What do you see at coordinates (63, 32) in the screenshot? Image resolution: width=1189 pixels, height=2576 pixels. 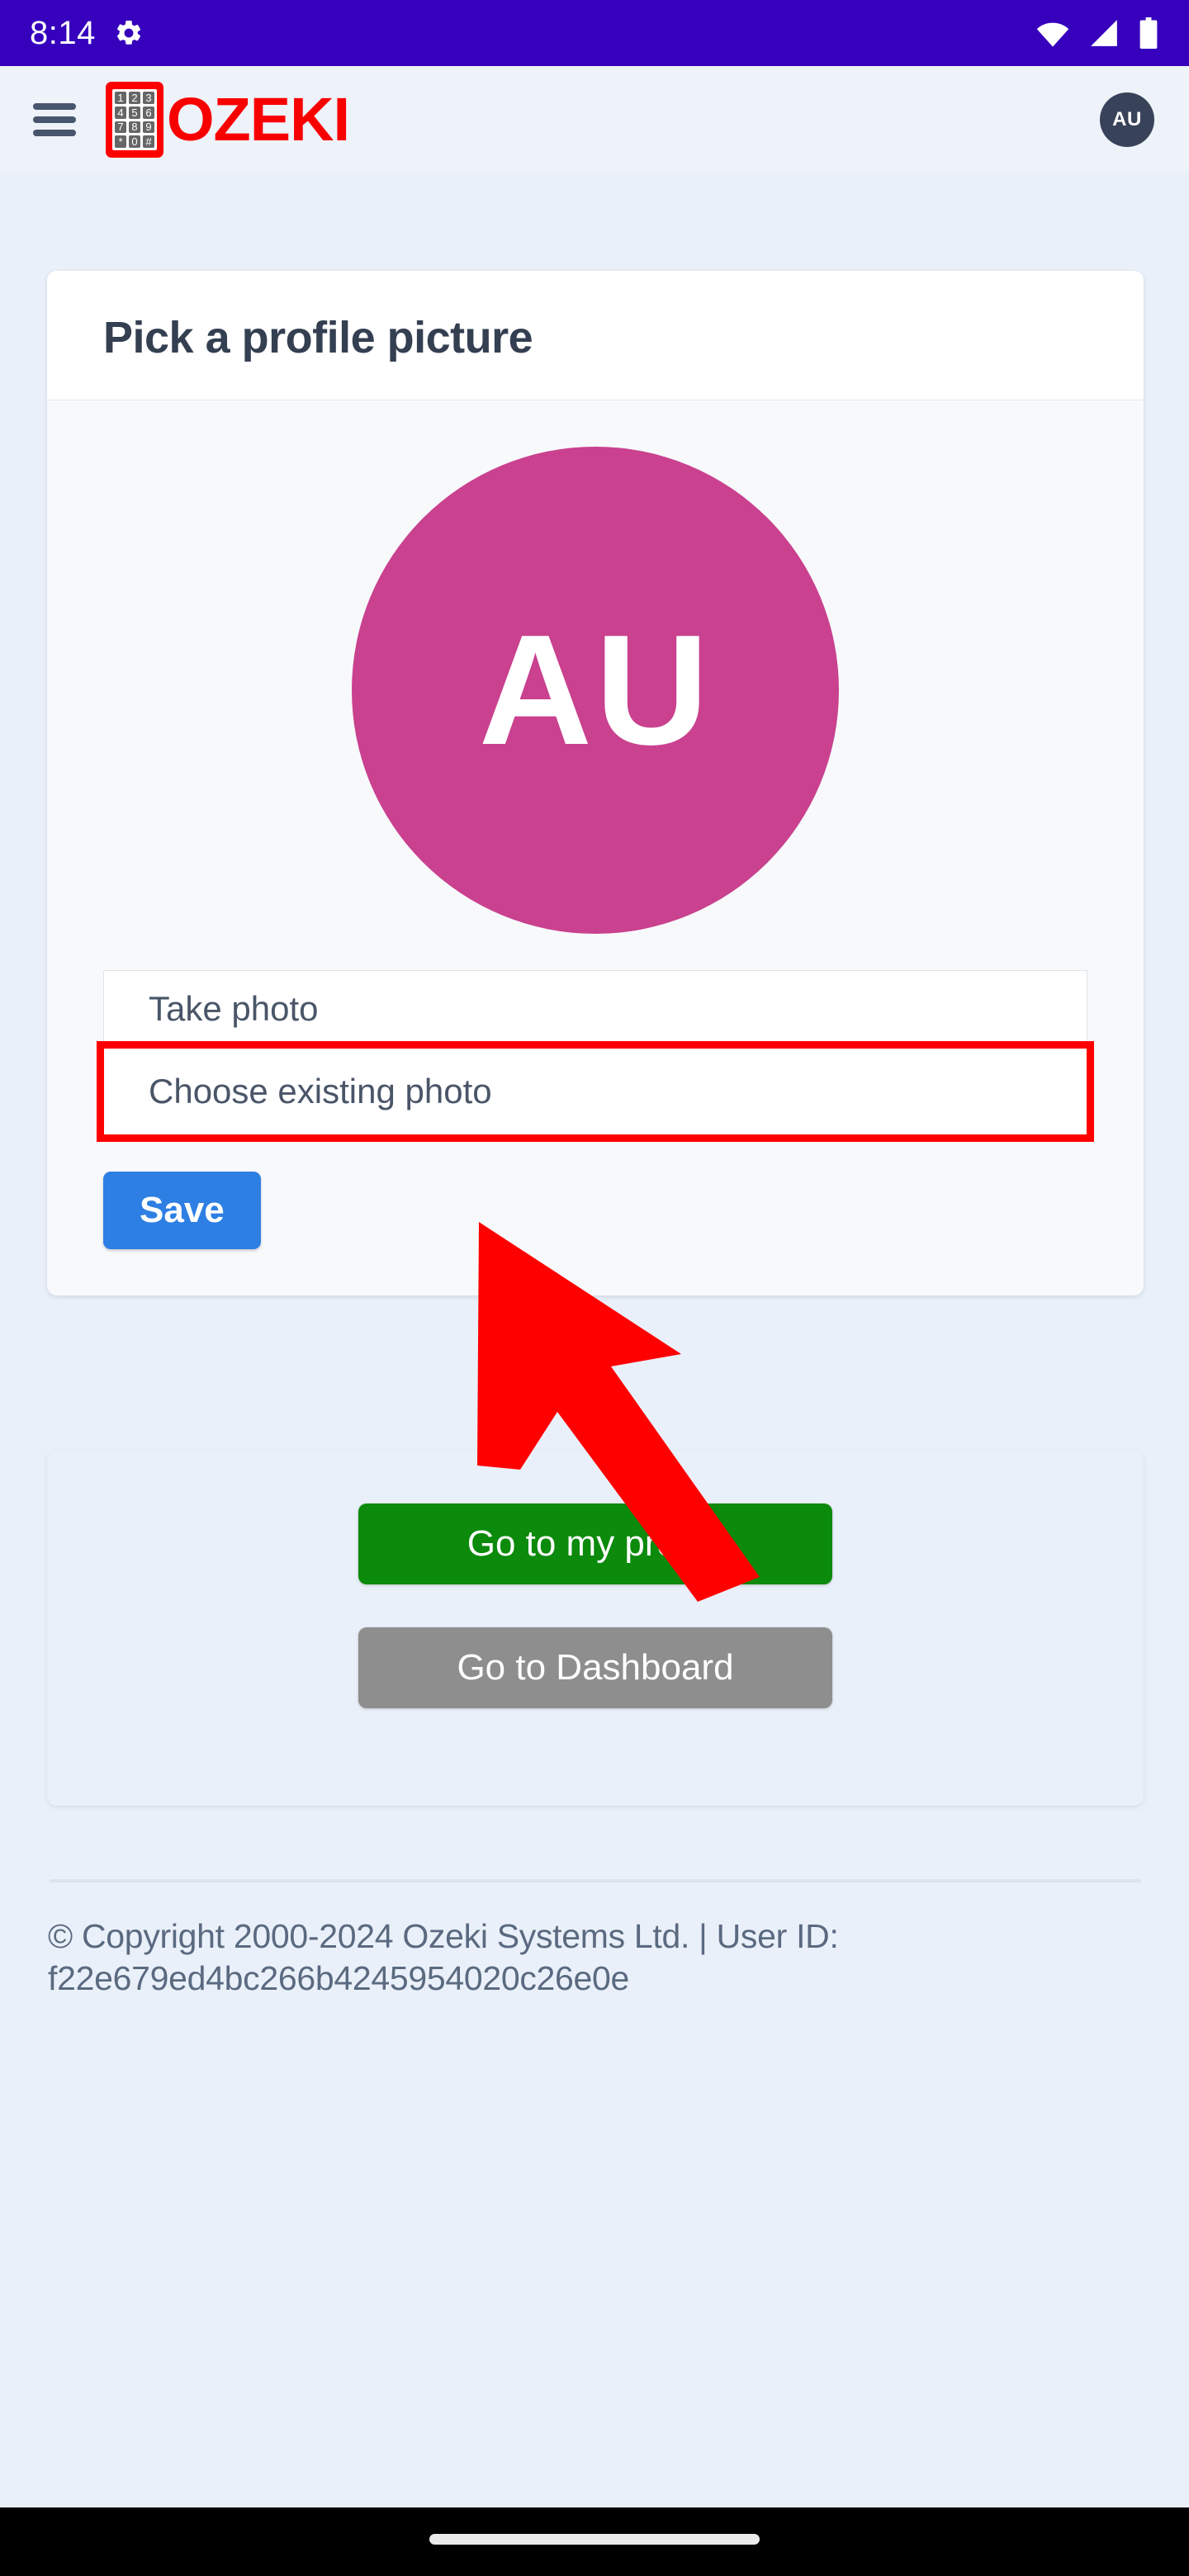 I see `status-bar-clock: 8:14` at bounding box center [63, 32].